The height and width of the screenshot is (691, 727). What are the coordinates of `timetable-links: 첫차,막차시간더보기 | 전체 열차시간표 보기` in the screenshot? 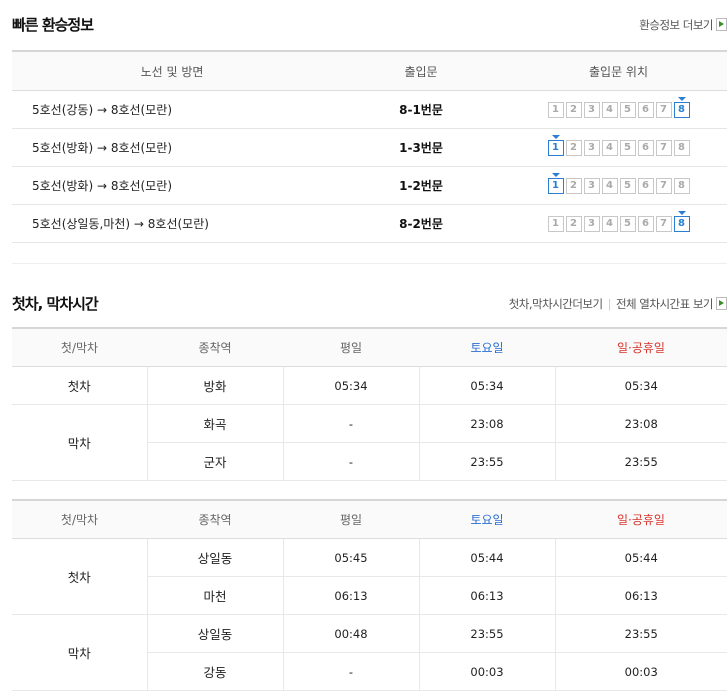 It's located at (618, 304).